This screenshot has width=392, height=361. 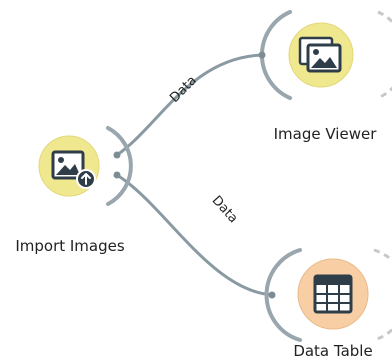 I want to click on node-import-images: Import Images, so click(x=74, y=190).